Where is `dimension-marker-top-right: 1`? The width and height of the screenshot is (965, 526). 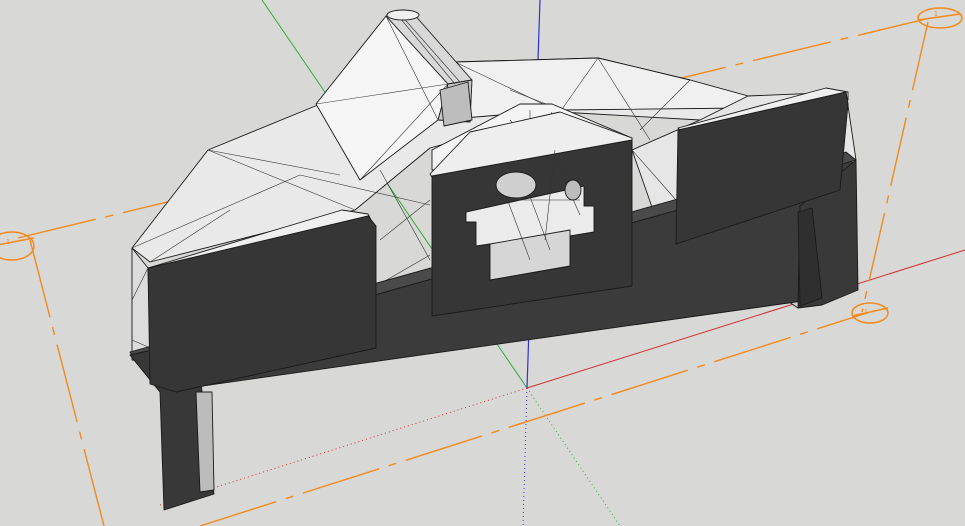
dimension-marker-top-right: 1 is located at coordinates (940, 18).